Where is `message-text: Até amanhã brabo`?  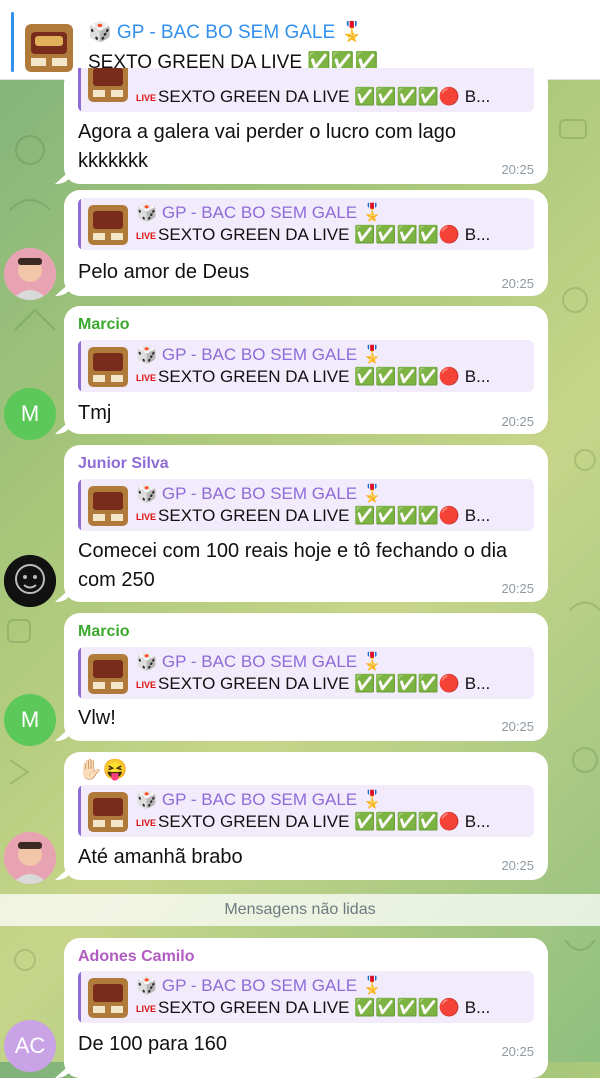 message-text: Até amanhã brabo is located at coordinates (160, 857).